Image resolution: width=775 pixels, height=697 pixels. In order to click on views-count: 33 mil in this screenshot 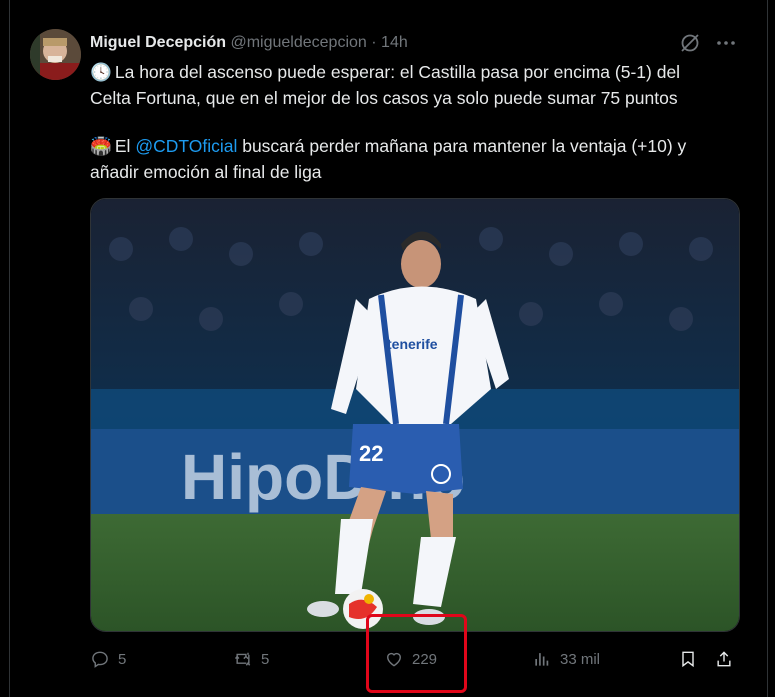, I will do `click(580, 659)`.